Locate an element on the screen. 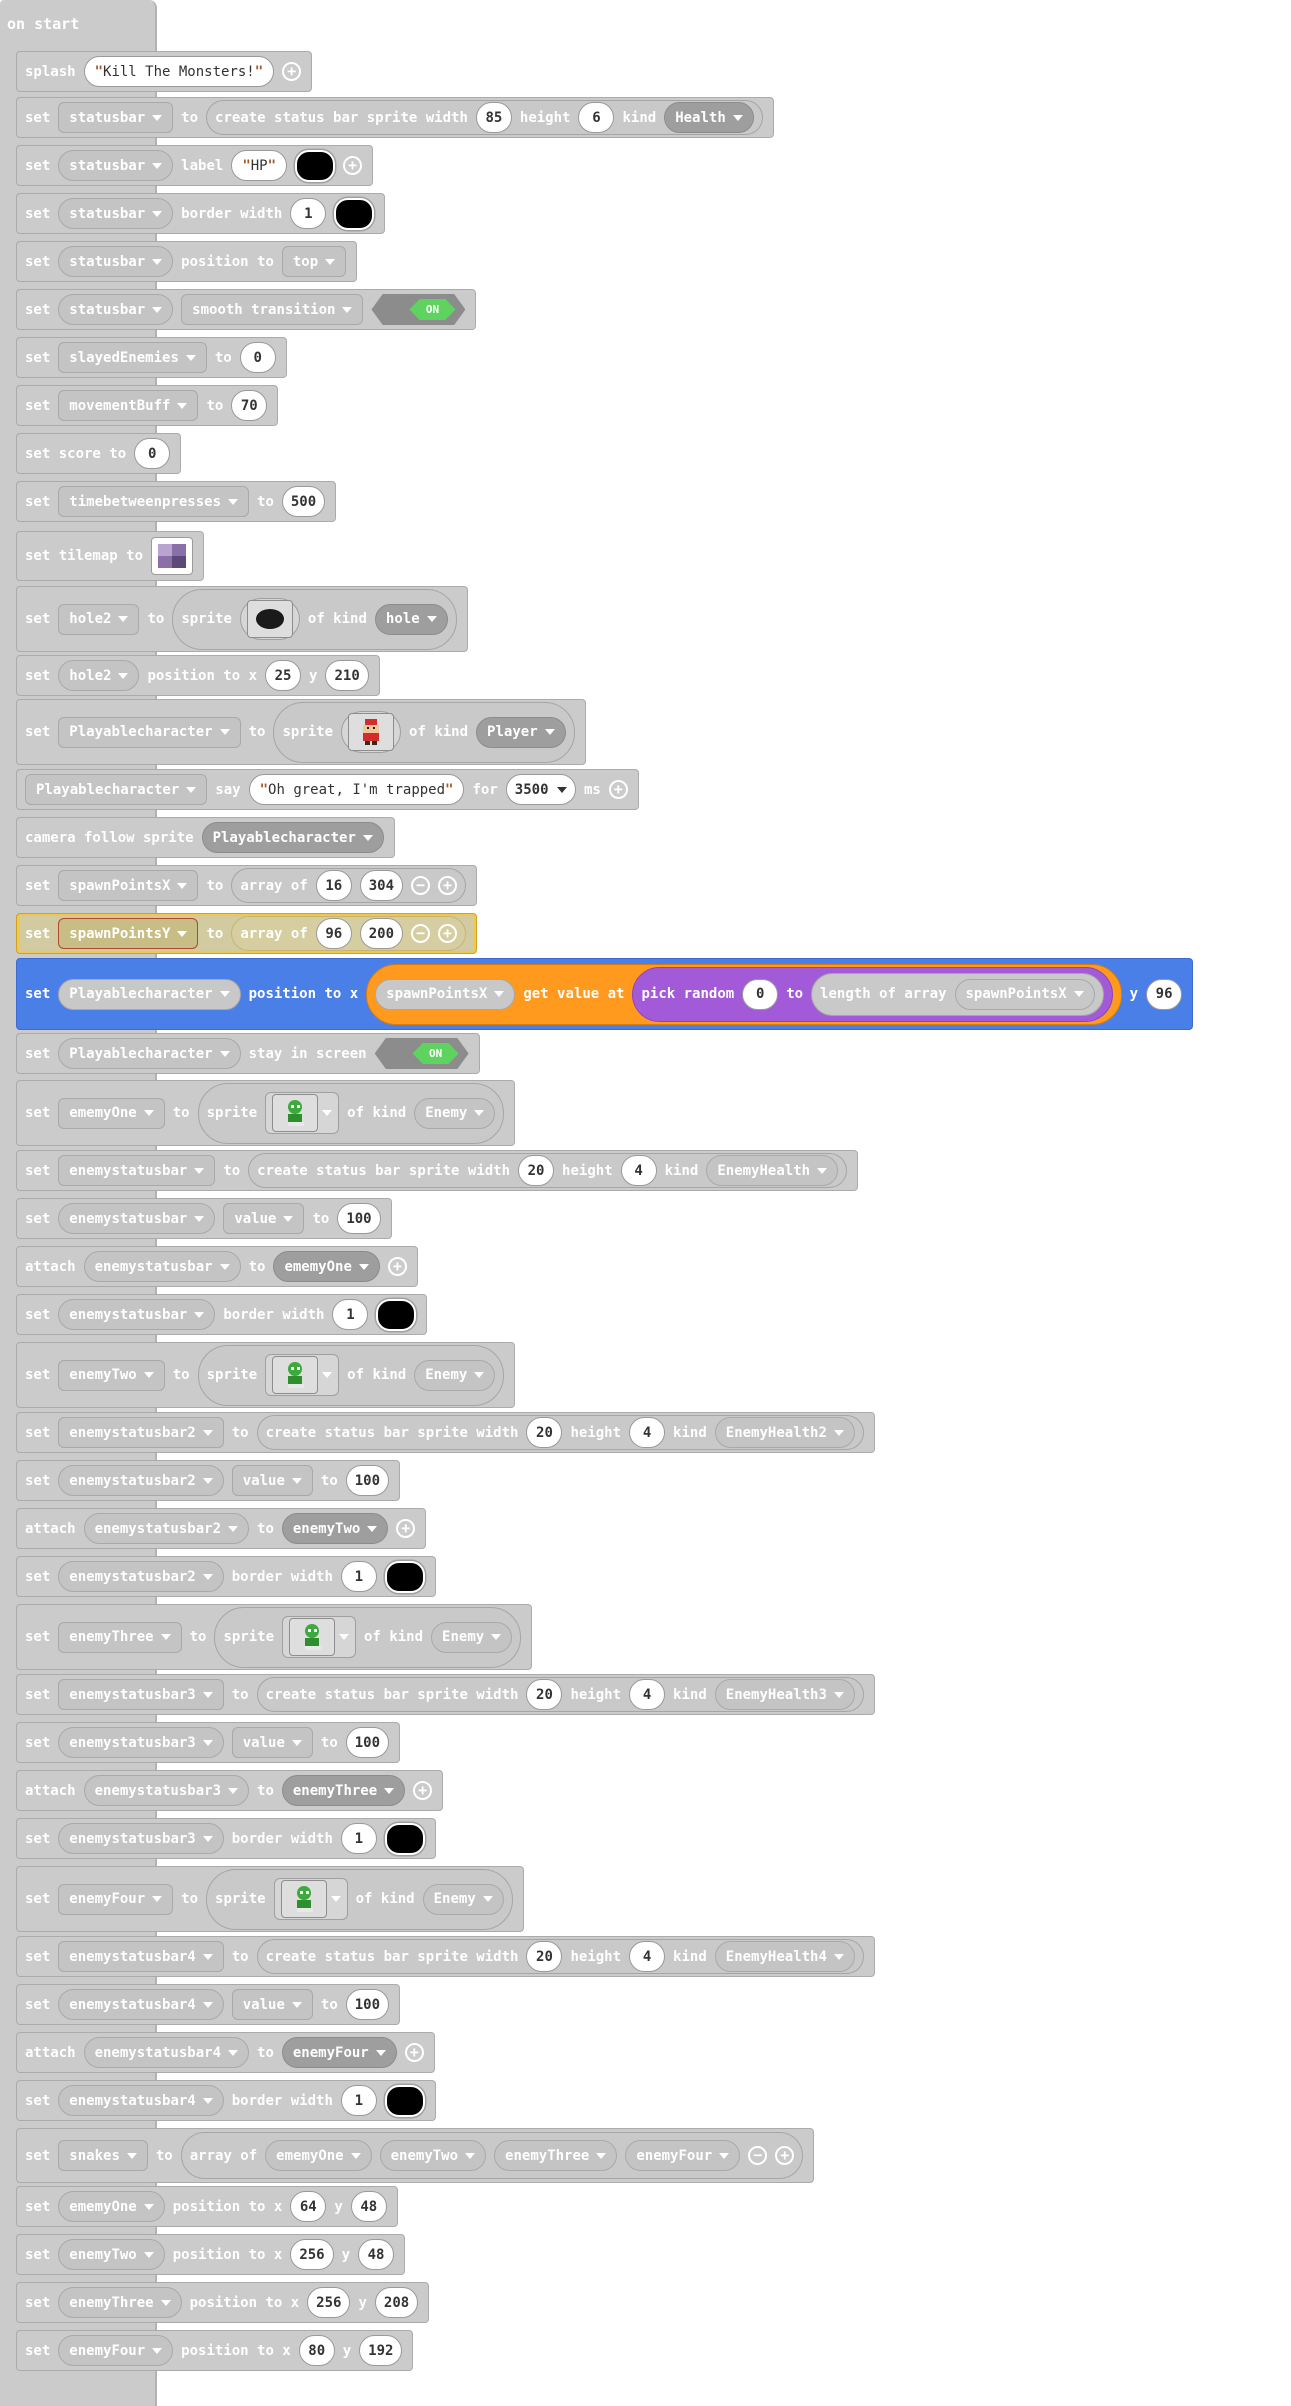  array-item-dropdown: ememyOne is located at coordinates (318, 2155).